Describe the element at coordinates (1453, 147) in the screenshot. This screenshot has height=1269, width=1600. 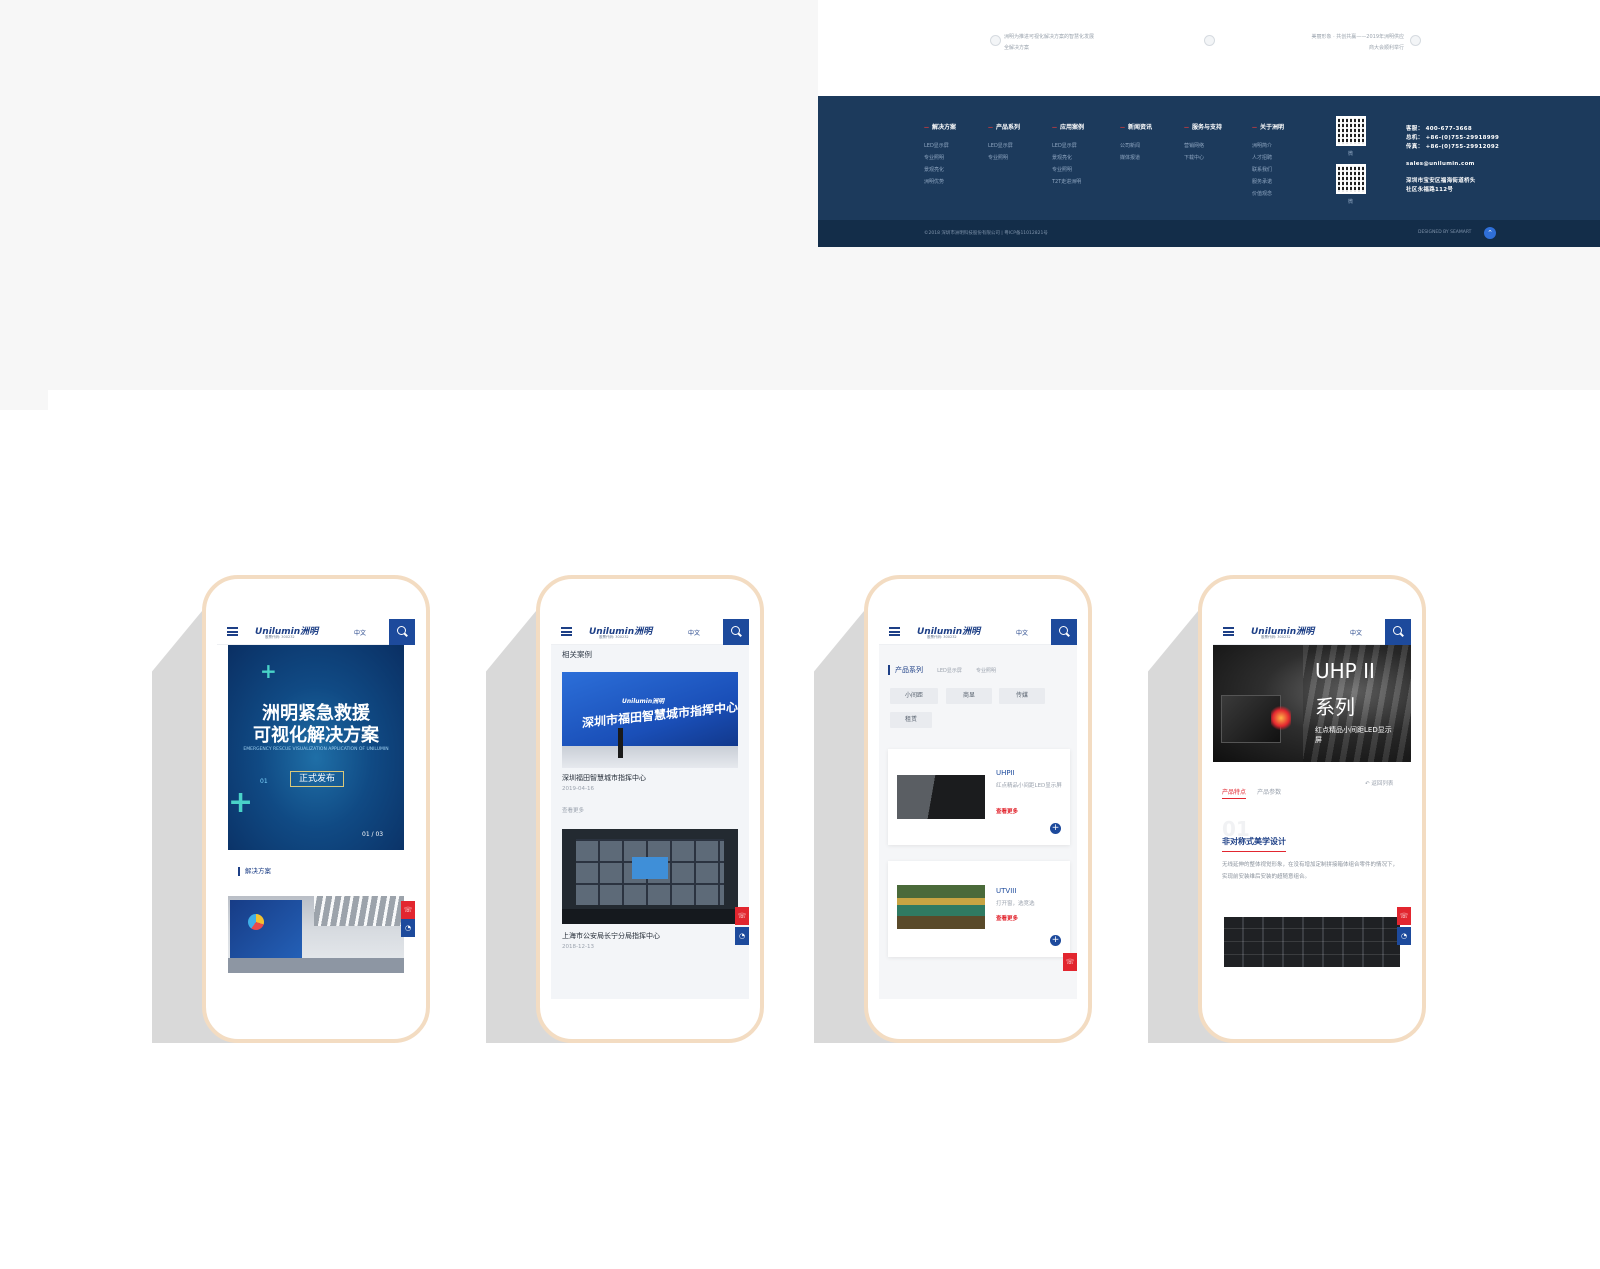
I see `contact-fax: 传真： +86-(0)755-29912092` at that location.